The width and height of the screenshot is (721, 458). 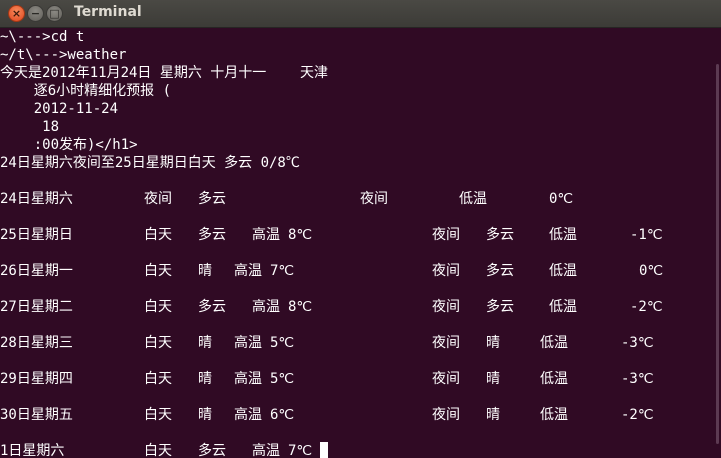 I want to click on terminal-line: :00发布)</h1>, so click(x=69, y=145).